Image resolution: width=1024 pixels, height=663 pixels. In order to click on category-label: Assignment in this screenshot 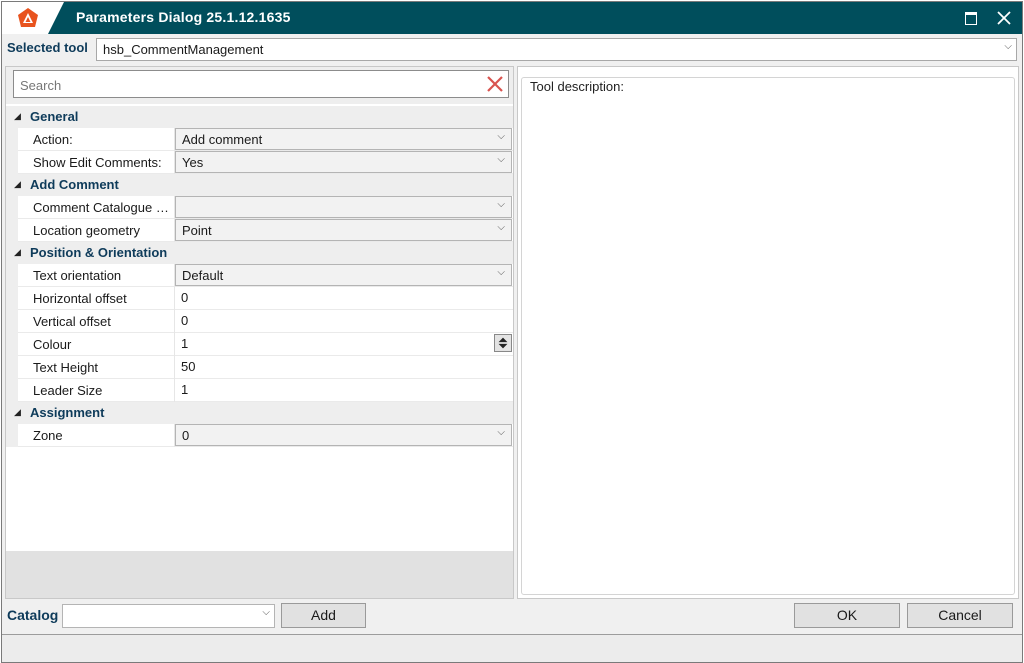, I will do `click(67, 412)`.